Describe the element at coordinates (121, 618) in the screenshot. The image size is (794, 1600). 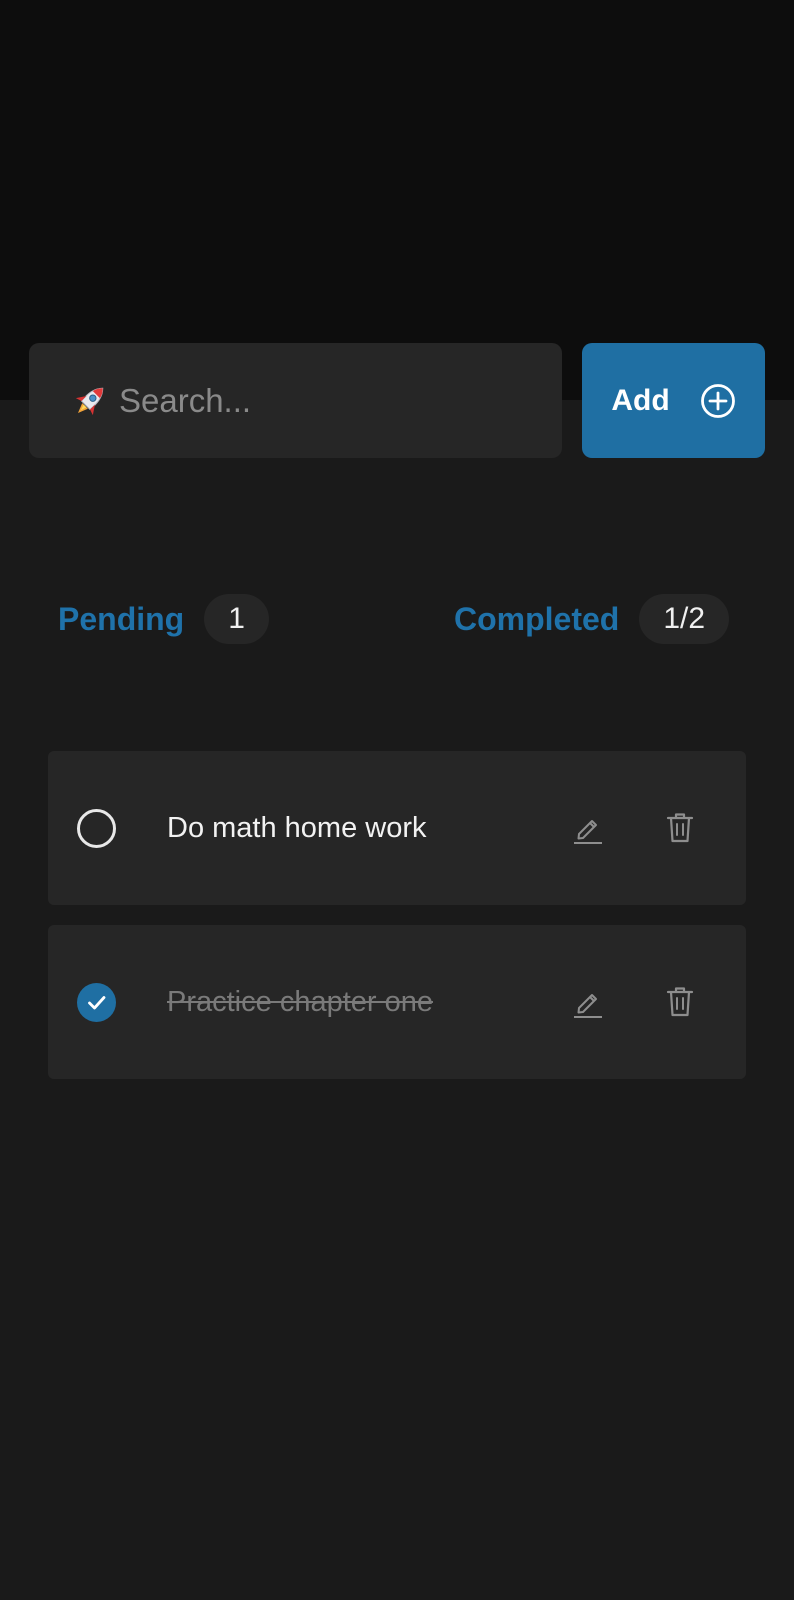
I see `pending-label: Pending` at that location.